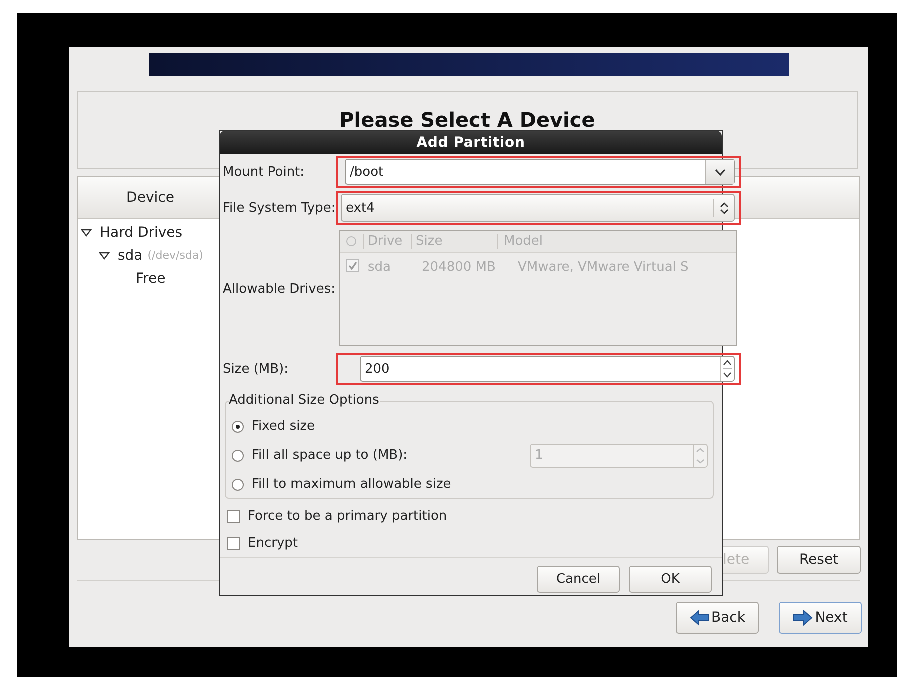 The height and width of the screenshot is (687, 908). I want to click on file-system-select: ext4, so click(538, 208).